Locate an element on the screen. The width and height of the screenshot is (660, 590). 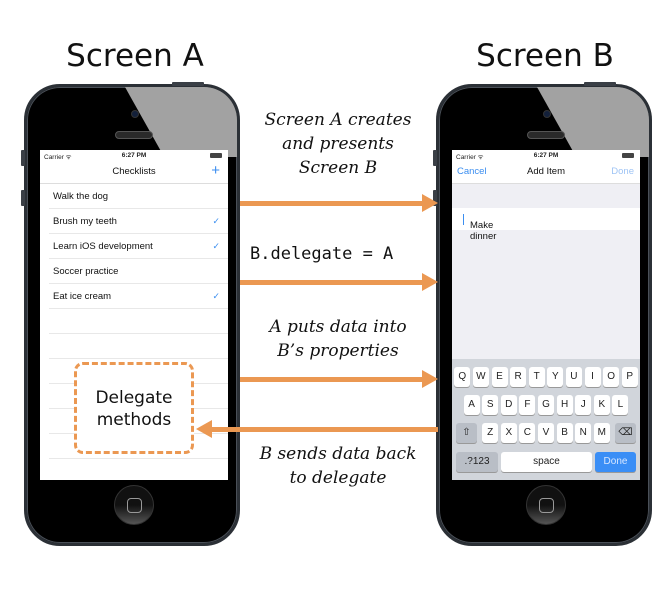
key-f: F is located at coordinates (527, 405).